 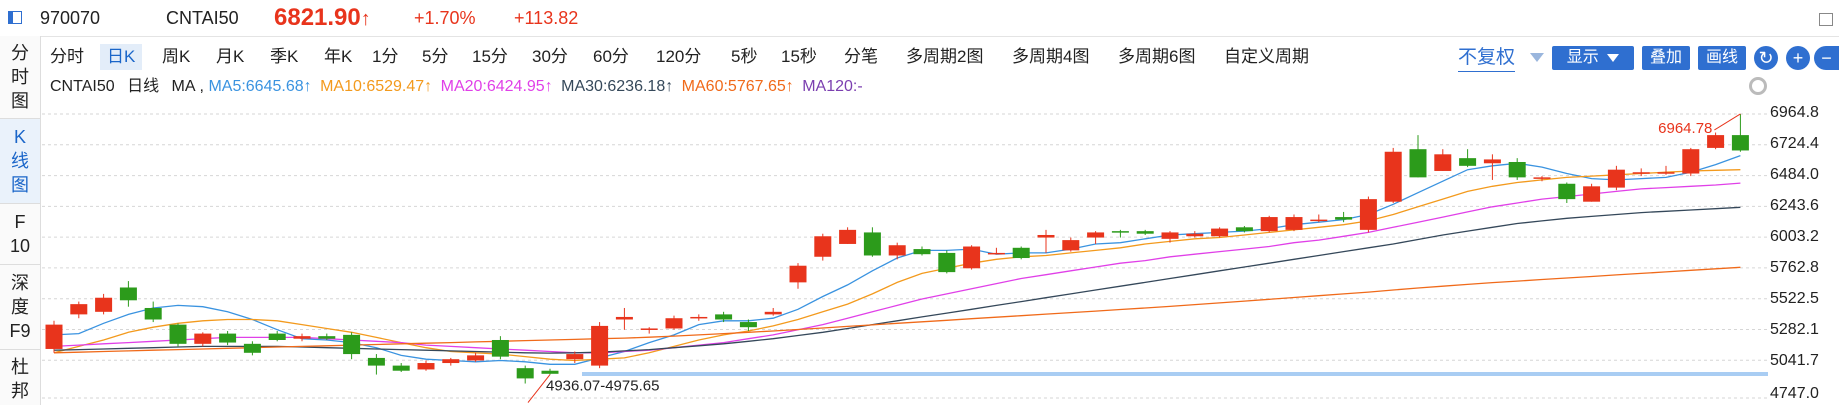 What do you see at coordinates (230, 57) in the screenshot?
I see `tab-month-k: 月K` at bounding box center [230, 57].